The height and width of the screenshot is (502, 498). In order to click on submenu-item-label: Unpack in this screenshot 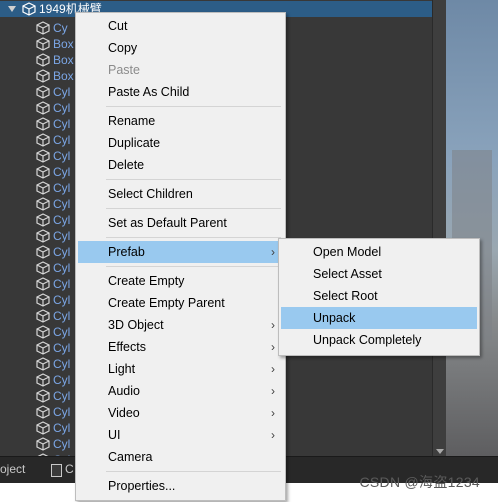, I will do `click(334, 318)`.